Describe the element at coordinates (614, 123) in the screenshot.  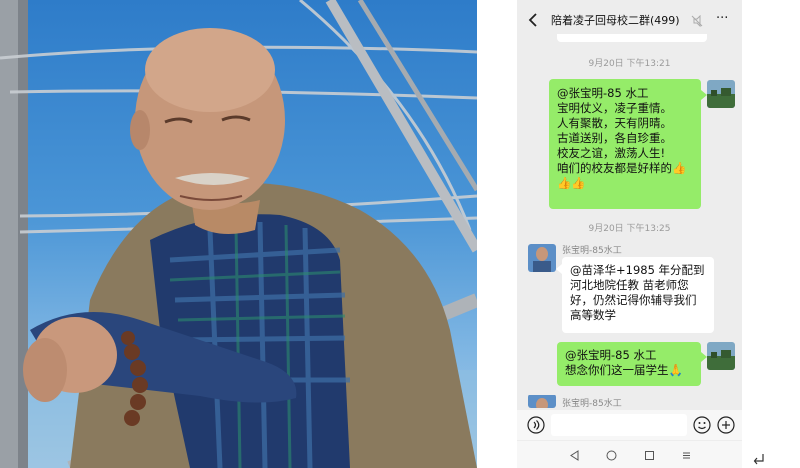
I see `message-line: 人有聚散，天有阴晴。` at that location.